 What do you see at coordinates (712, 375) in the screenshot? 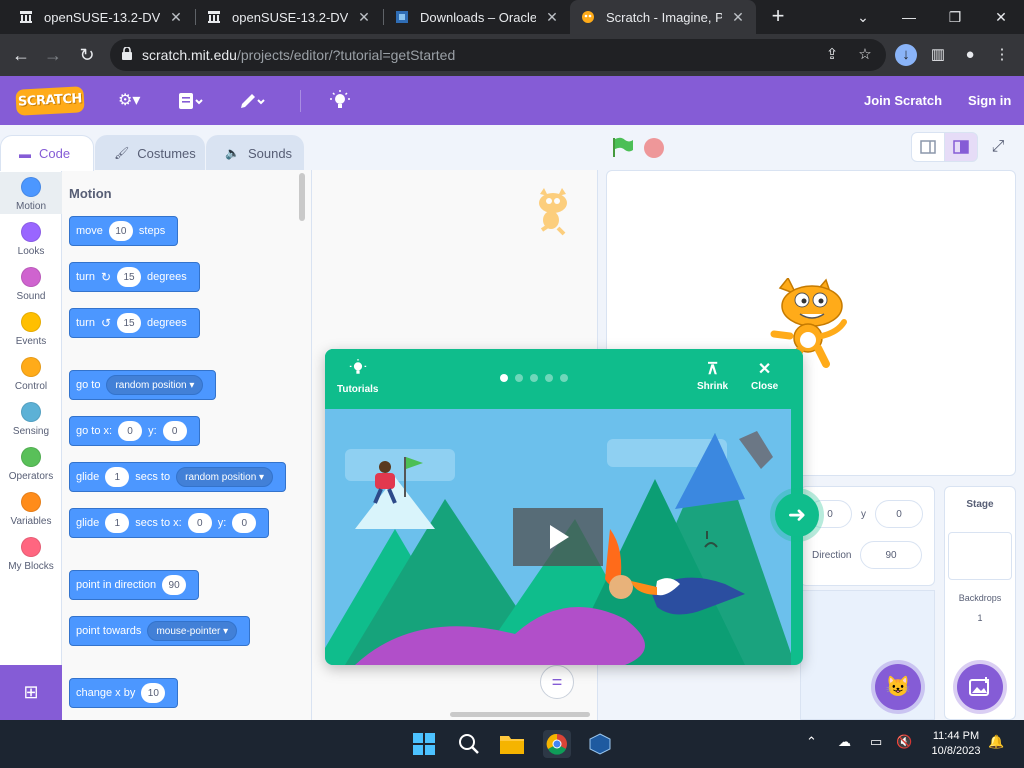
I see `shrink-button: ⊼ Shrink` at bounding box center [712, 375].